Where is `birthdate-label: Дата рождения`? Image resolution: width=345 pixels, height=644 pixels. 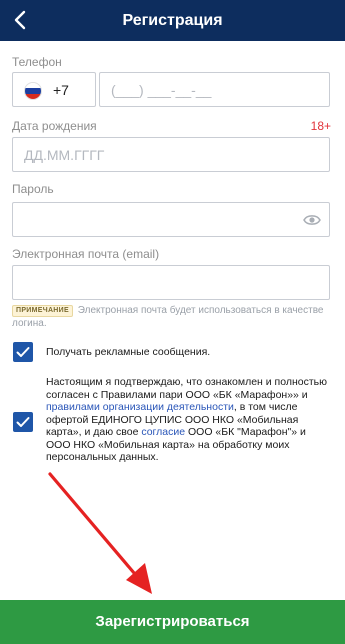 birthdate-label: Дата рождения is located at coordinates (54, 126).